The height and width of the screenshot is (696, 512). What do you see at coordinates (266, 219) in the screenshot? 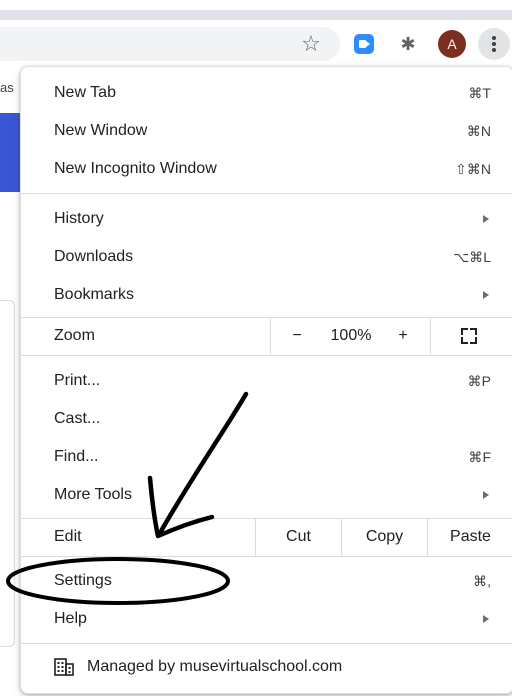
I see `menu-item-history: History` at bounding box center [266, 219].